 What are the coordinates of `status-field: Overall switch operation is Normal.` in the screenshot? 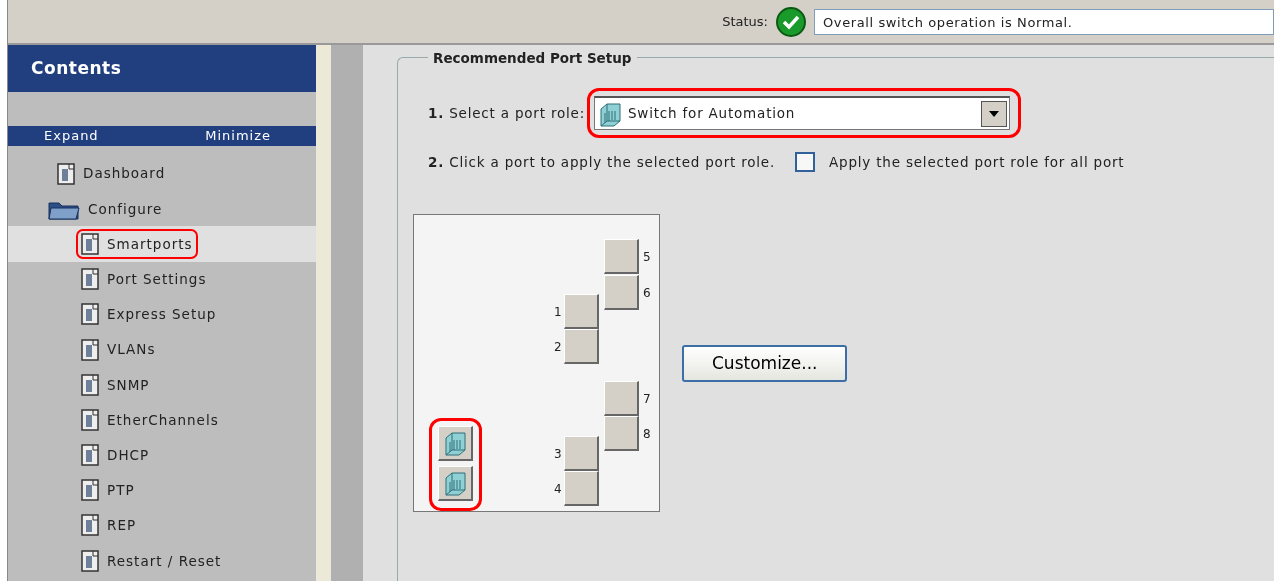 It's located at (1044, 21).